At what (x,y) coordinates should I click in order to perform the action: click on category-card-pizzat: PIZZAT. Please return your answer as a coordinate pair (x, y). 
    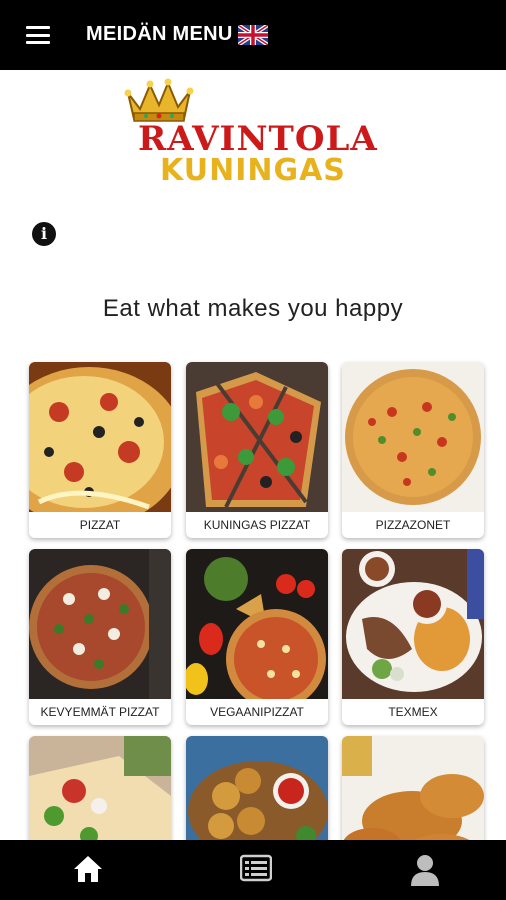
    Looking at the image, I should click on (100, 450).